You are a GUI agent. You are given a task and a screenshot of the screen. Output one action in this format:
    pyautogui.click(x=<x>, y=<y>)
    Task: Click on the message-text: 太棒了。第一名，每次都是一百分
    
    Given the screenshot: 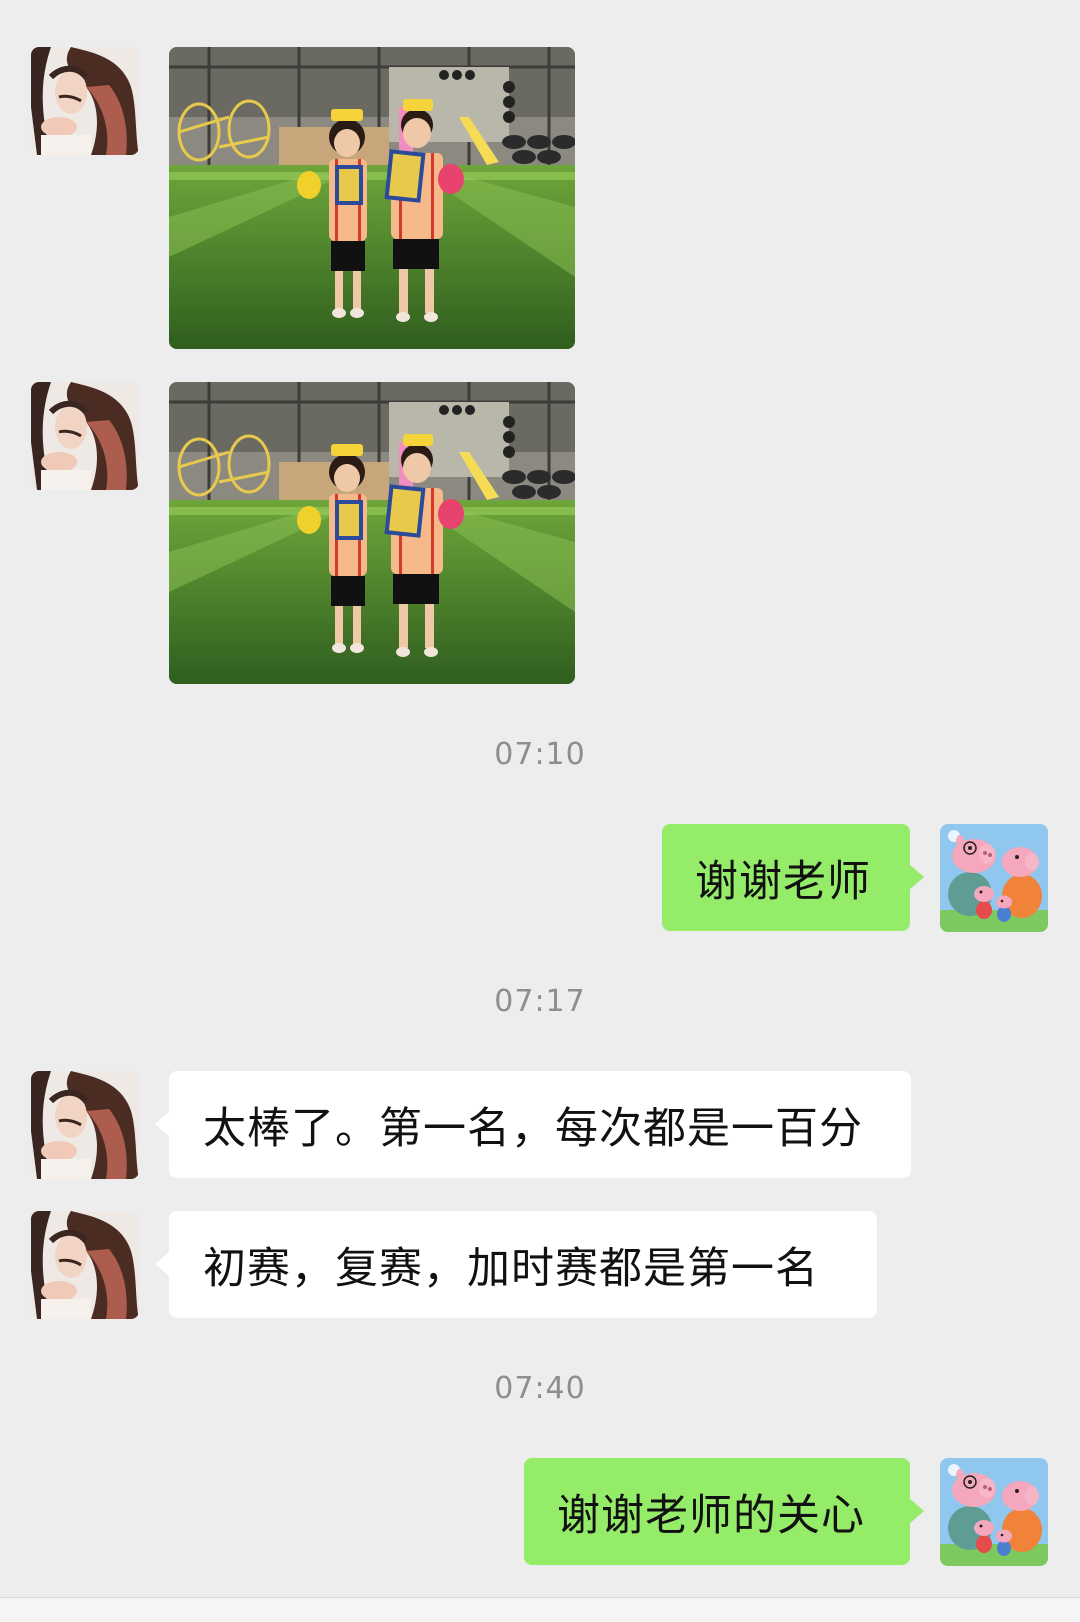 What is the action you would take?
    pyautogui.click(x=533, y=1128)
    